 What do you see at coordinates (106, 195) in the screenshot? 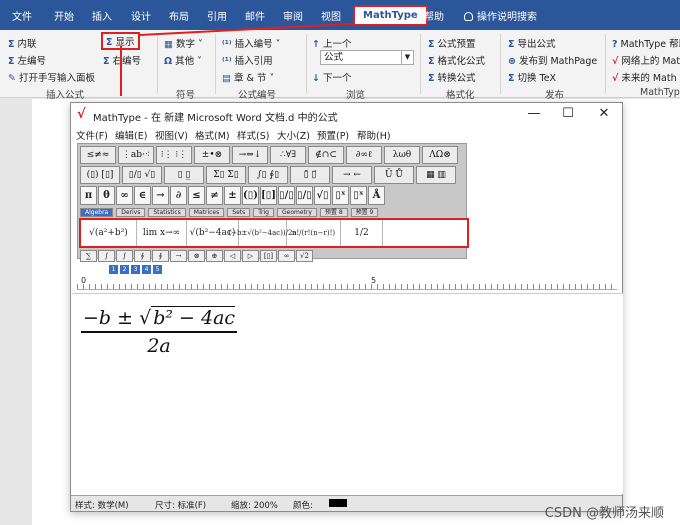
I see `theta-button: θ` at bounding box center [106, 195].